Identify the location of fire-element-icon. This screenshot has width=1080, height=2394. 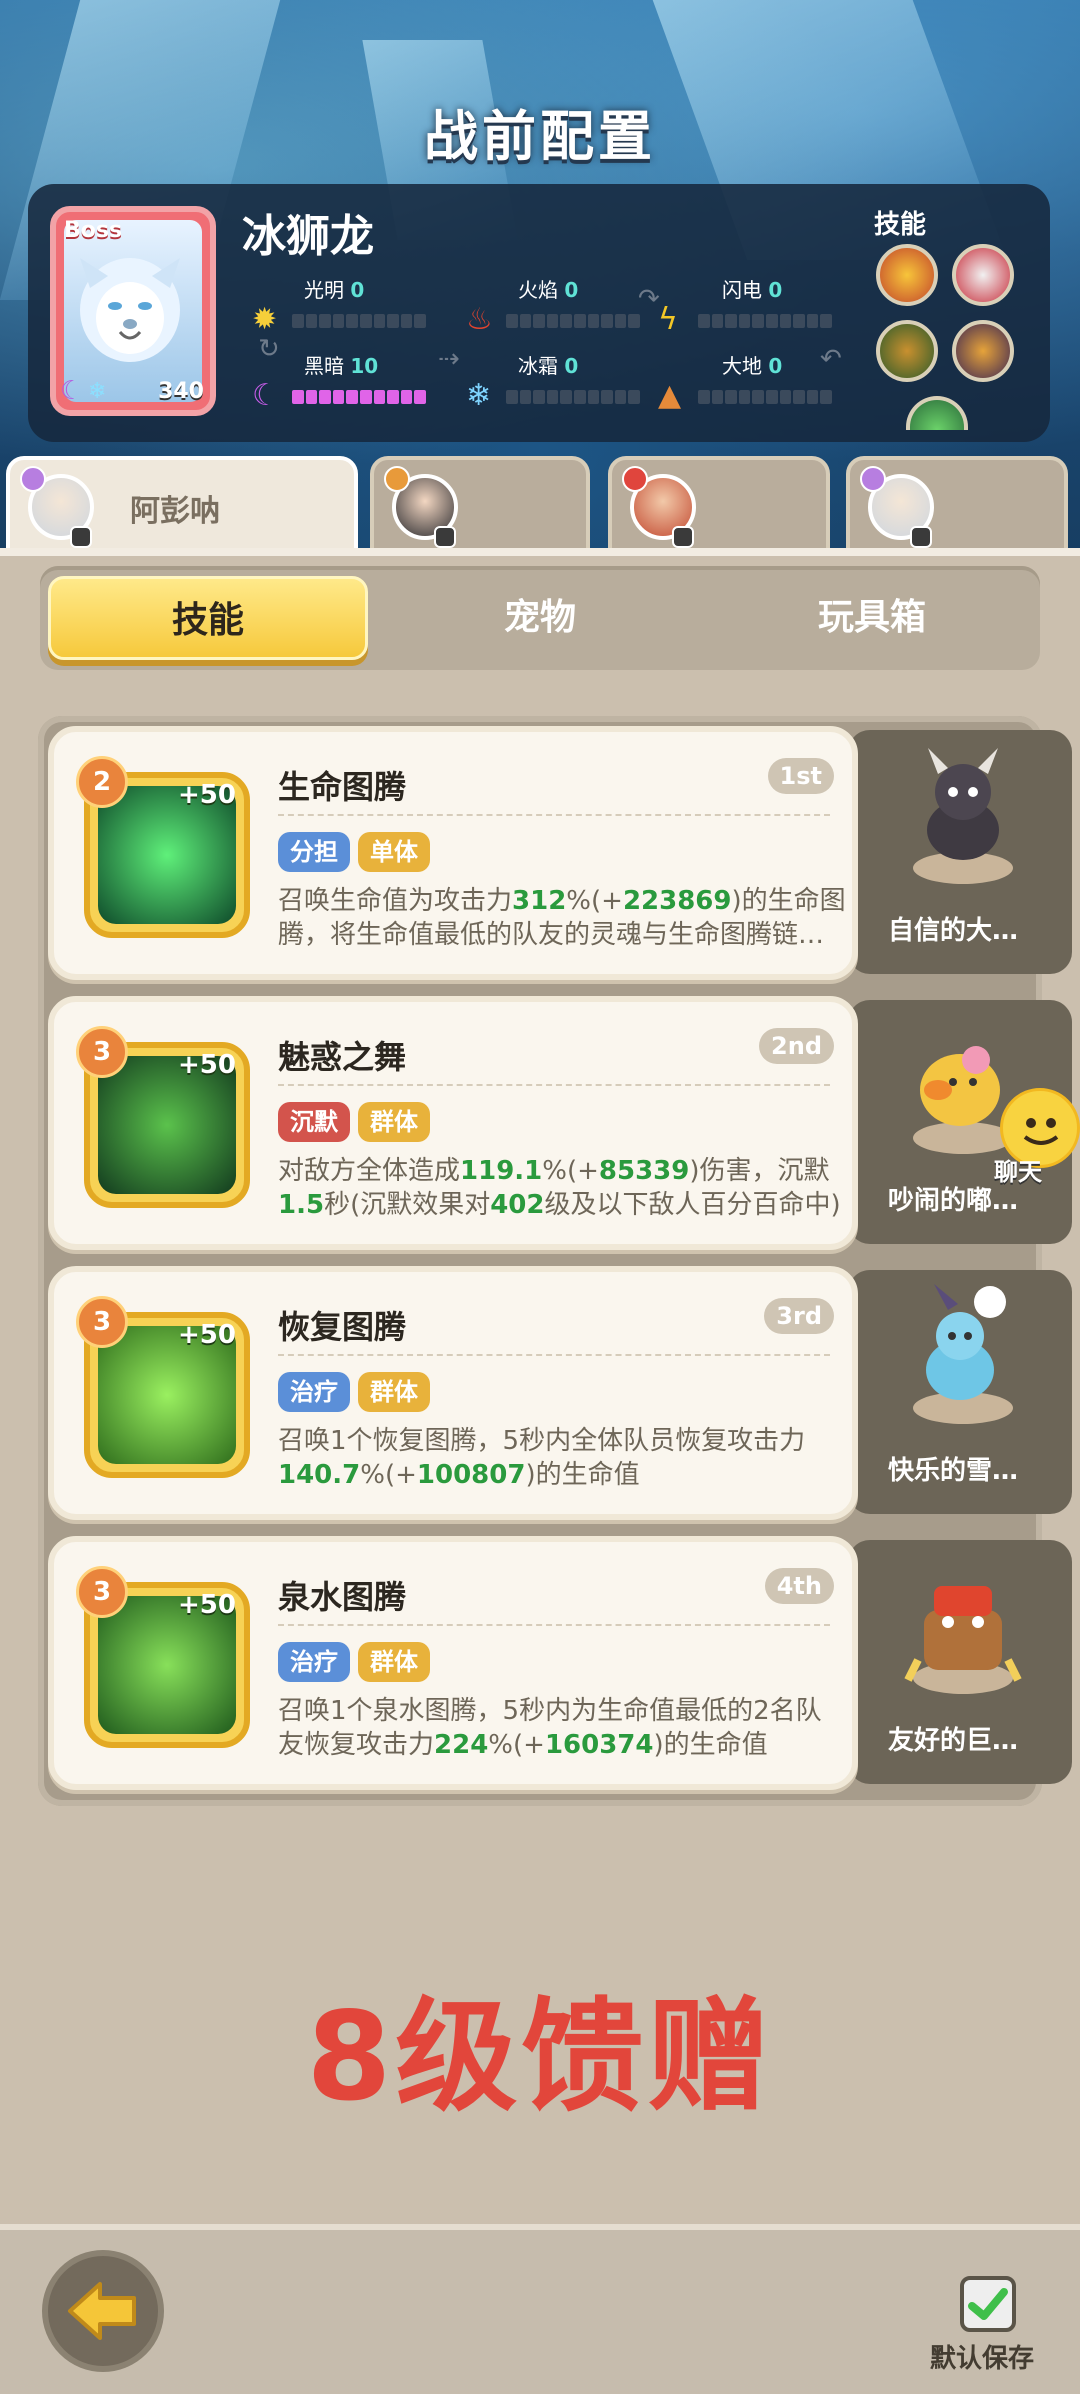
(397, 479).